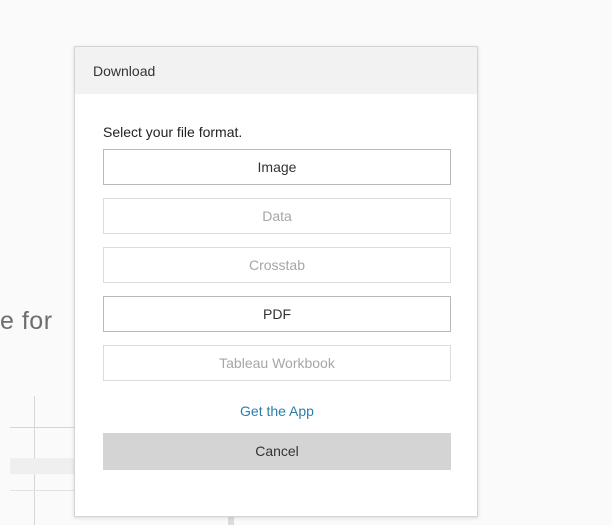 The height and width of the screenshot is (525, 612). Describe the element at coordinates (277, 451) in the screenshot. I see `cancel-button: Cancel` at that location.